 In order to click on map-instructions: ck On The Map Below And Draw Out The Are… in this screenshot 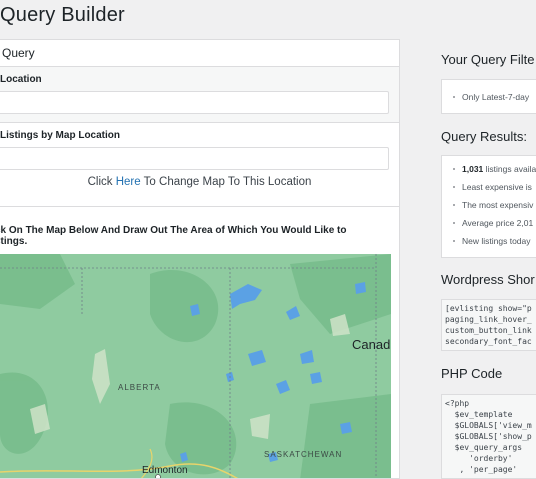, I will do `click(173, 236)`.